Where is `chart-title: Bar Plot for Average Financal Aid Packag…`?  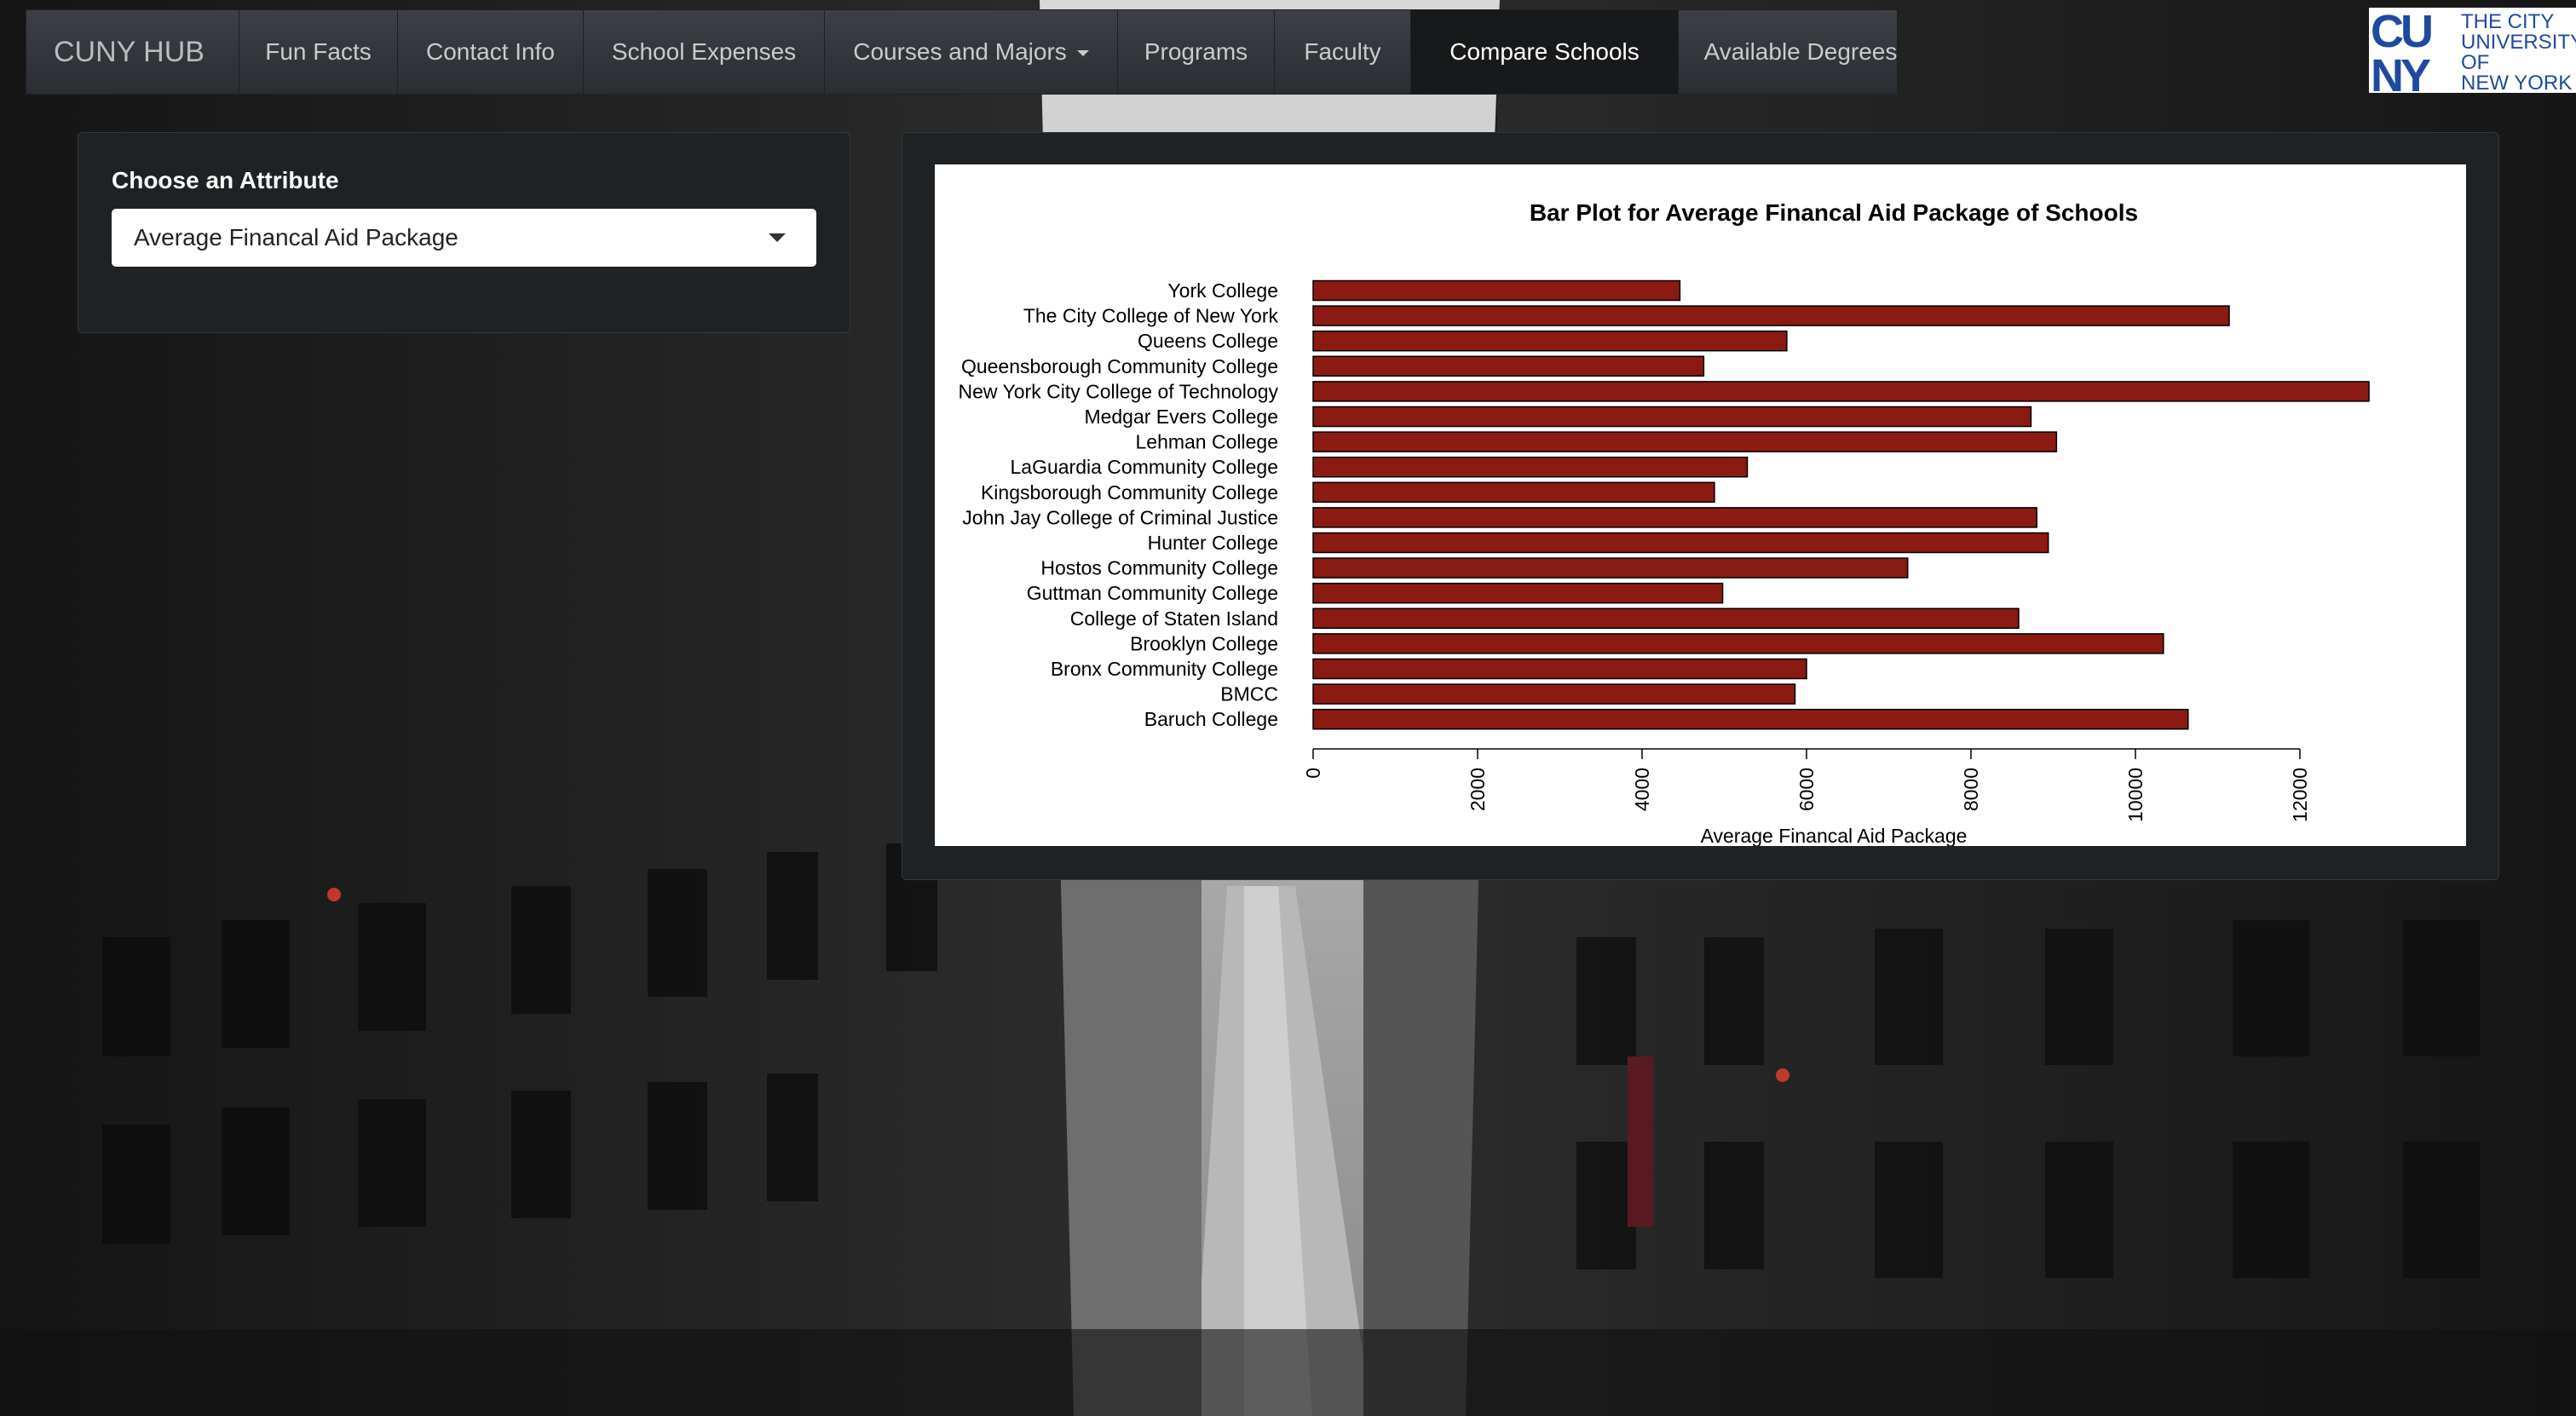 chart-title: Bar Plot for Average Financal Aid Packag… is located at coordinates (1834, 212).